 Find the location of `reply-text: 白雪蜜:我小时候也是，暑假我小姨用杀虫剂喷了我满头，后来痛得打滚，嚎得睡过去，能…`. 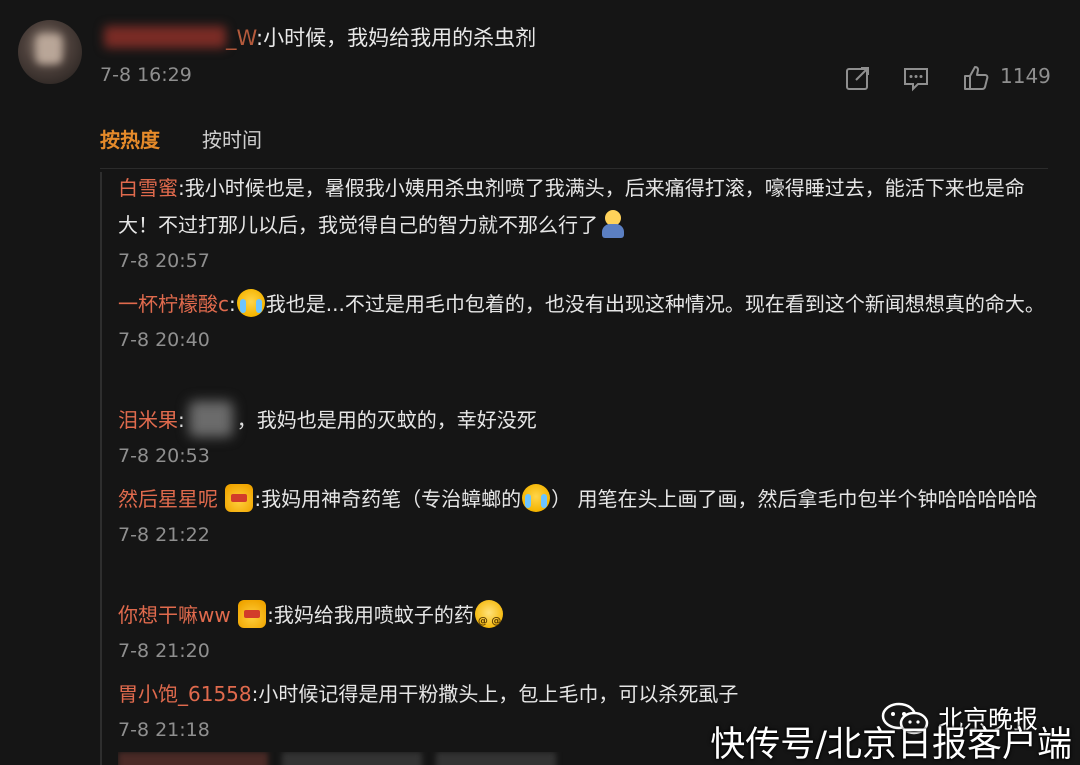

reply-text: 白雪蜜:我小时候也是，暑假我小姨用杀虫剂喷了我满头，后来痛得打滚，嚎得睡过去，能… is located at coordinates (588, 207).